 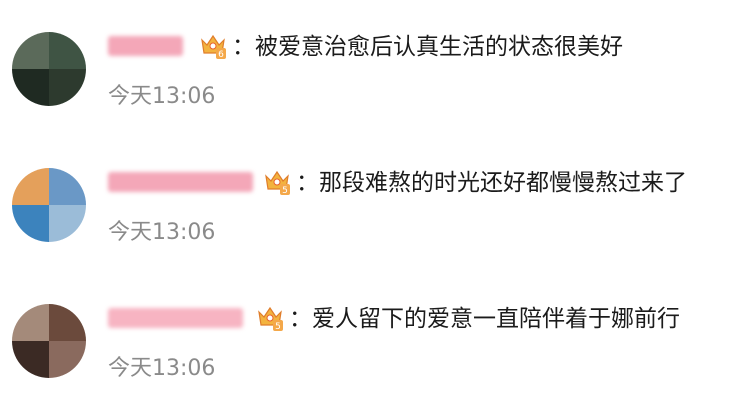 I want to click on comment-text: ：那段难熬的时光还好都慢慢熬过来了, so click(x=491, y=183).